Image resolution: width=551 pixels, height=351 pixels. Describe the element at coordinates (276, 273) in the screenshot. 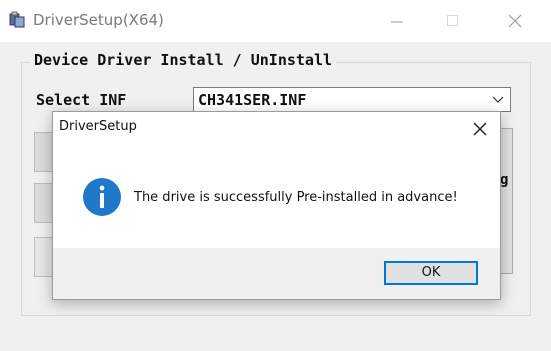

I see `dialog-footer: OK` at that location.